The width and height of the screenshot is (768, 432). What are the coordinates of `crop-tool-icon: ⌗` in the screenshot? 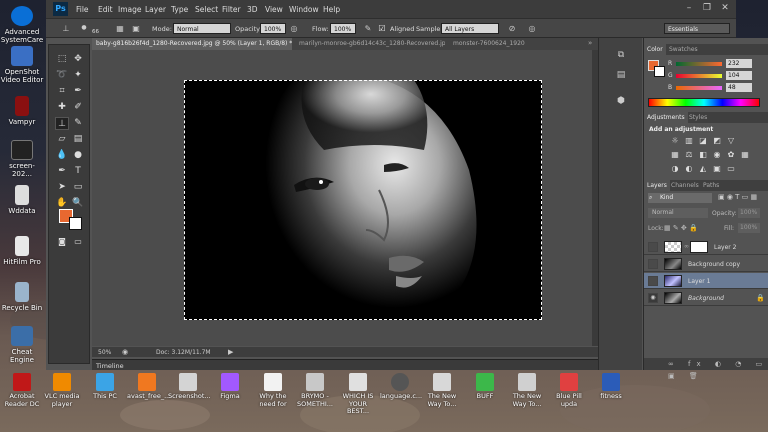 It's located at (62, 91).